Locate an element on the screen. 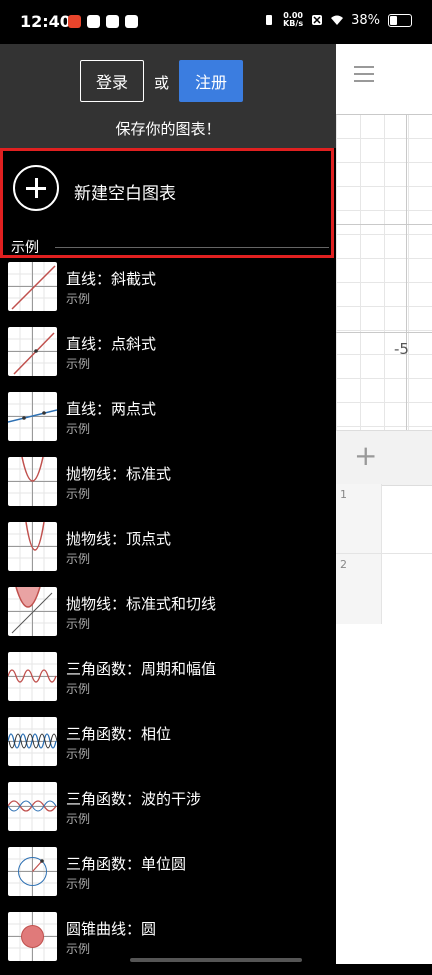 This screenshot has width=432, height=975. sim-off-icon is located at coordinates (317, 20).